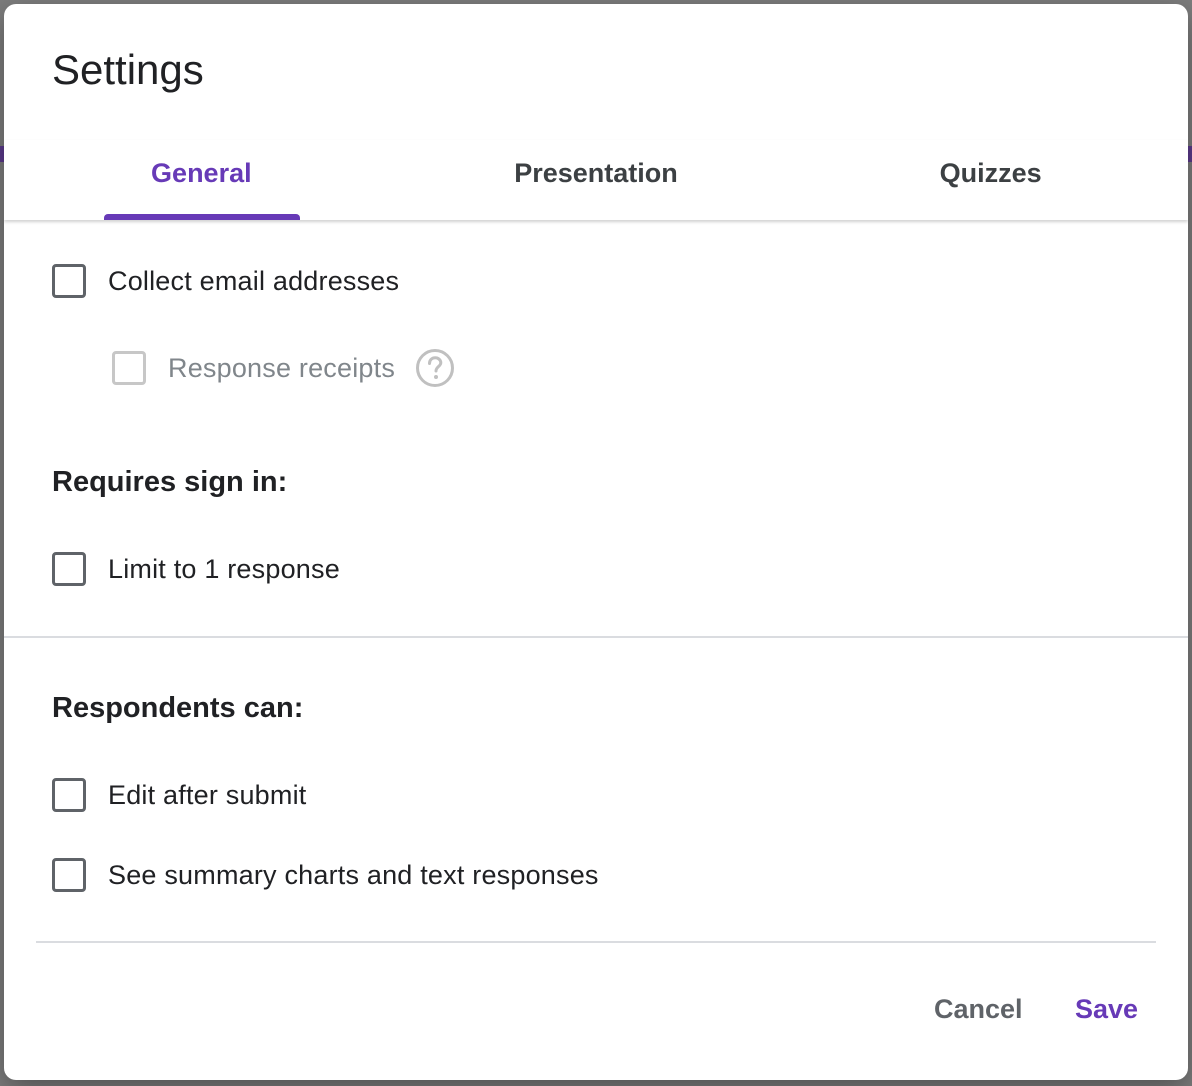 The height and width of the screenshot is (1086, 1192). What do you see at coordinates (435, 368) in the screenshot?
I see `help-circle-icon` at bounding box center [435, 368].